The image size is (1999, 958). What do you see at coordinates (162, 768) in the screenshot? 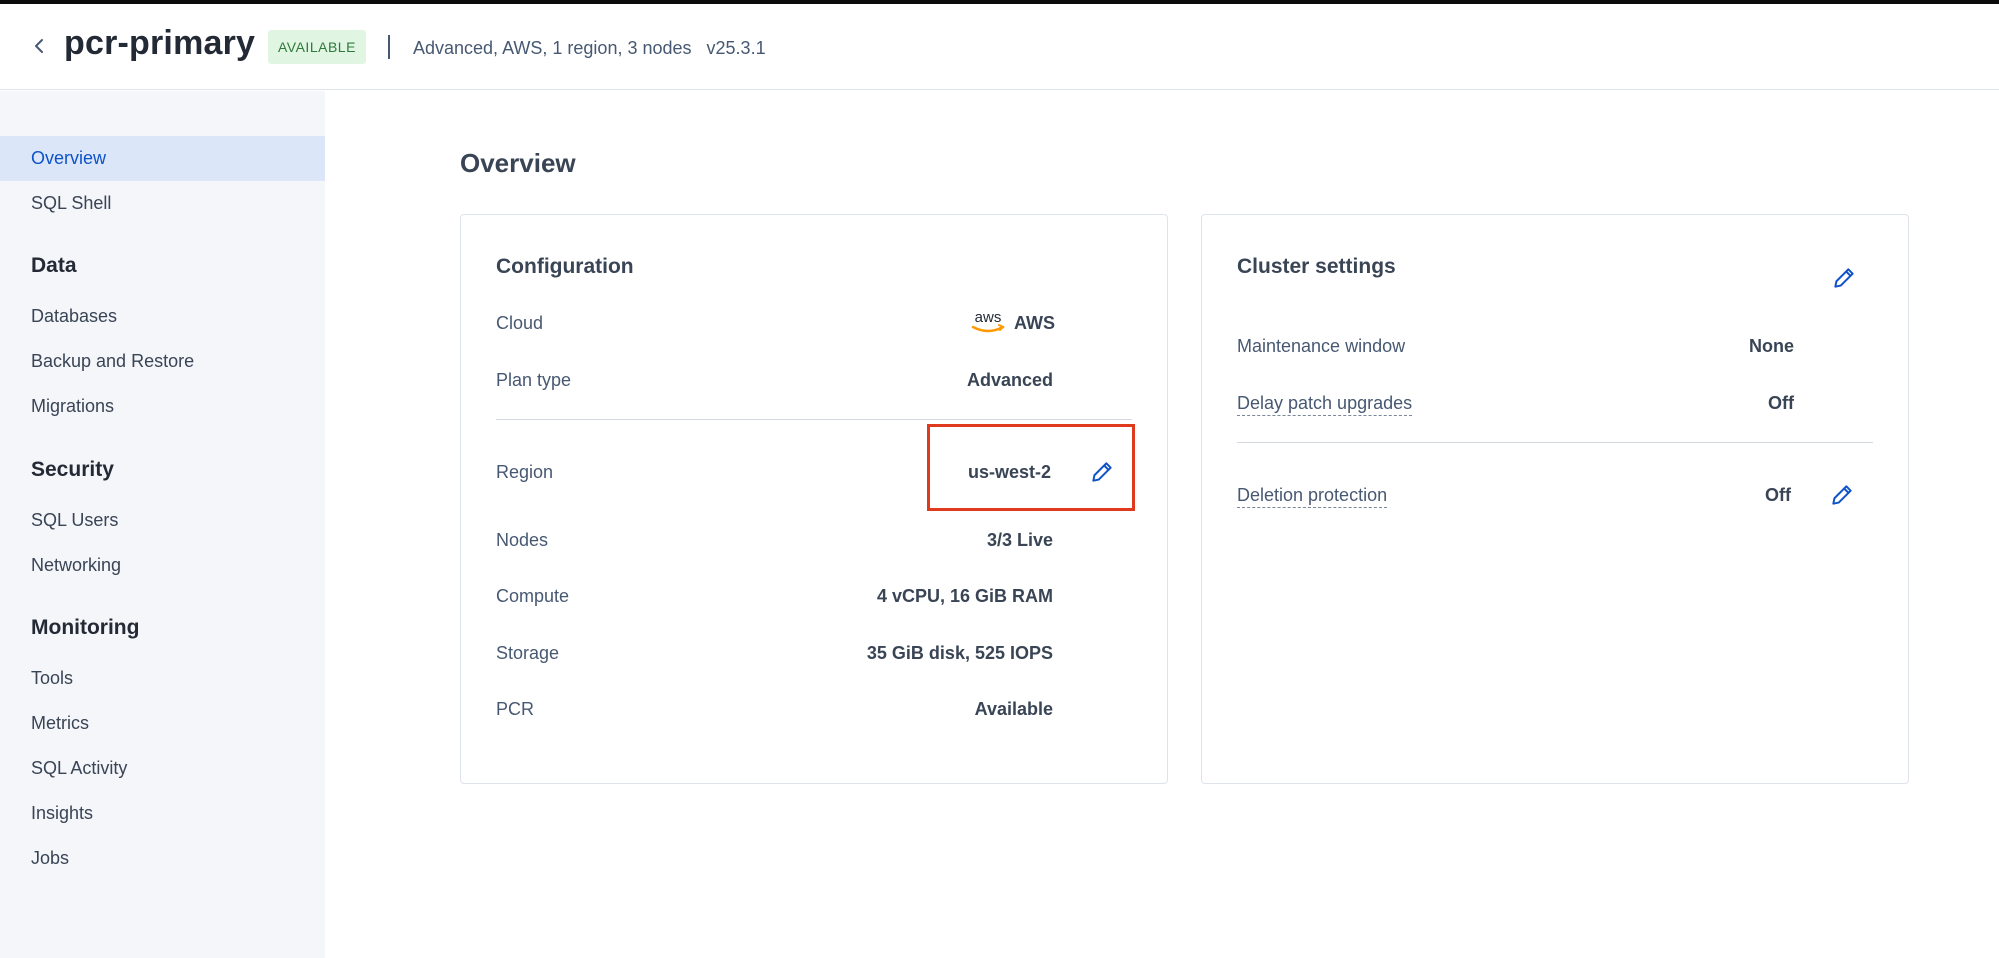
I see `sidebar-item-sql-activity: SQL Activity` at bounding box center [162, 768].